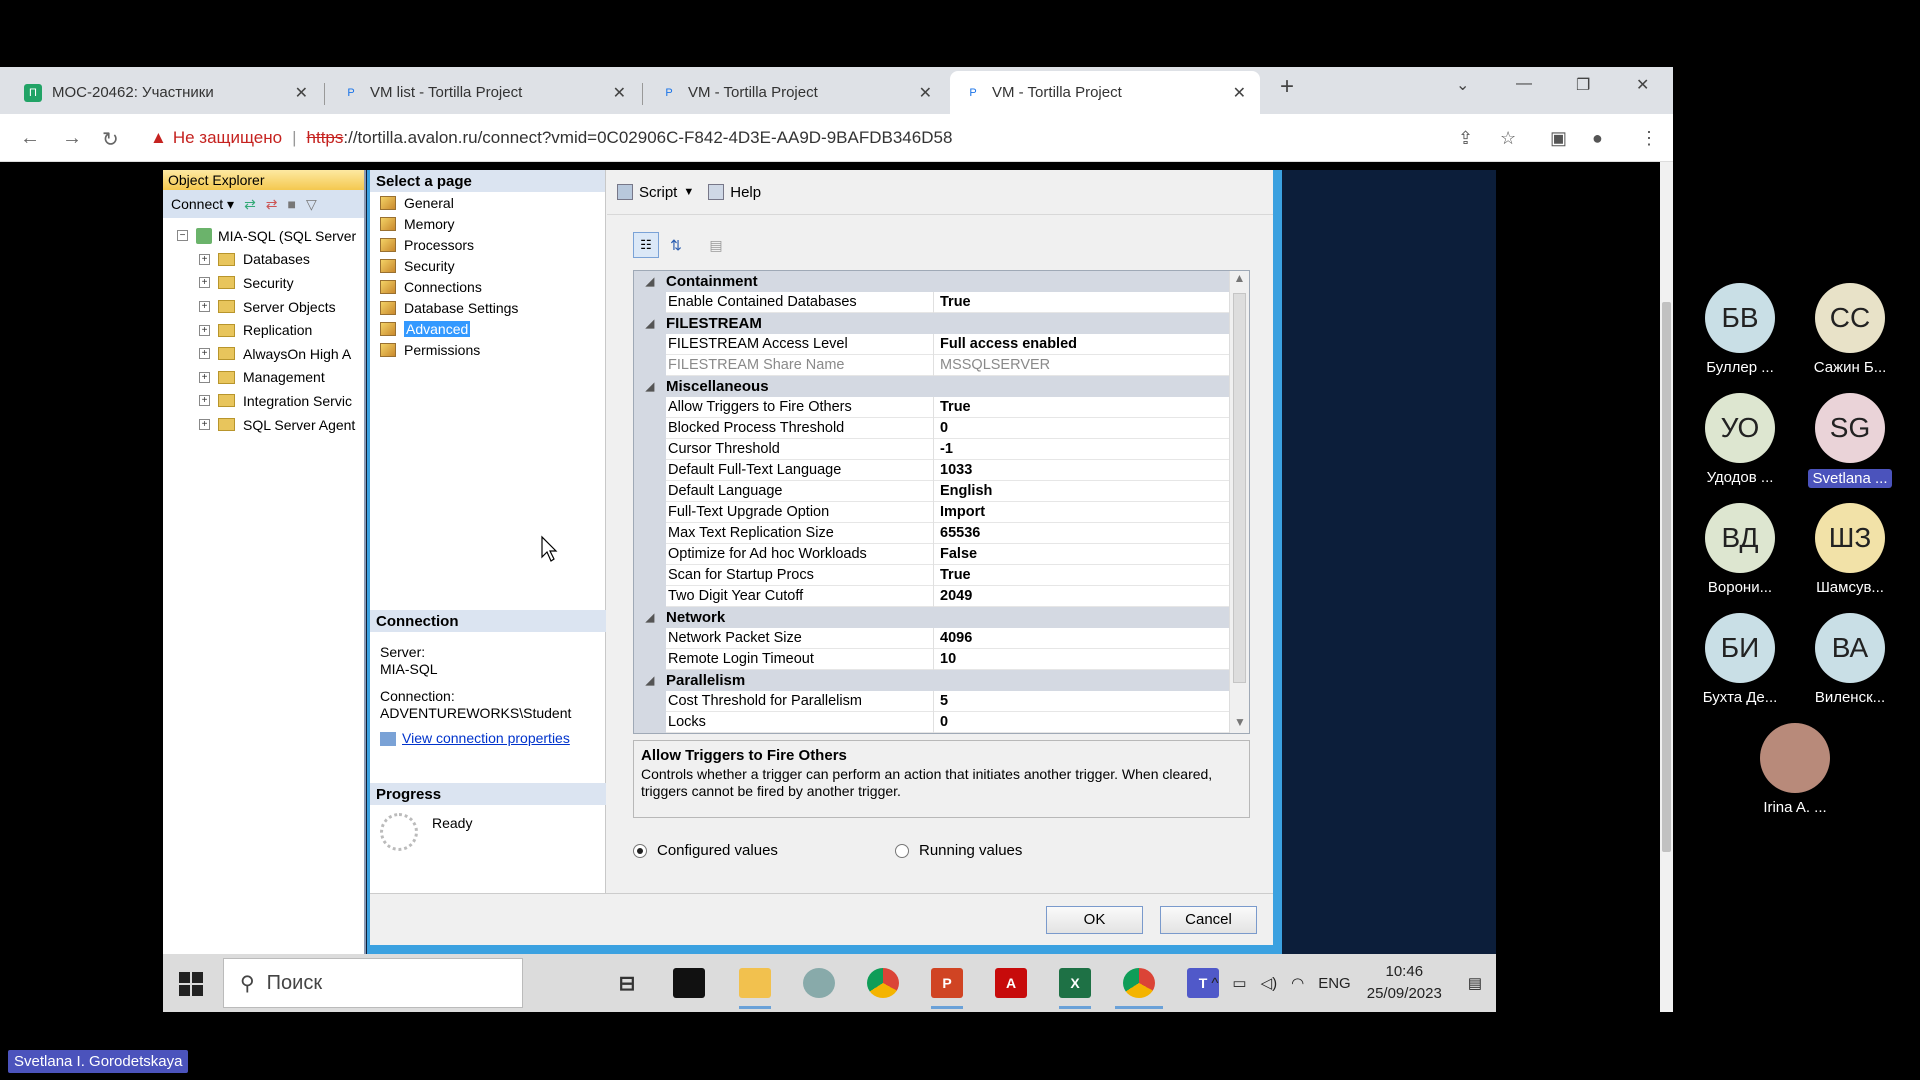 The height and width of the screenshot is (1080, 1920). I want to click on page-item: Memory, so click(487, 223).